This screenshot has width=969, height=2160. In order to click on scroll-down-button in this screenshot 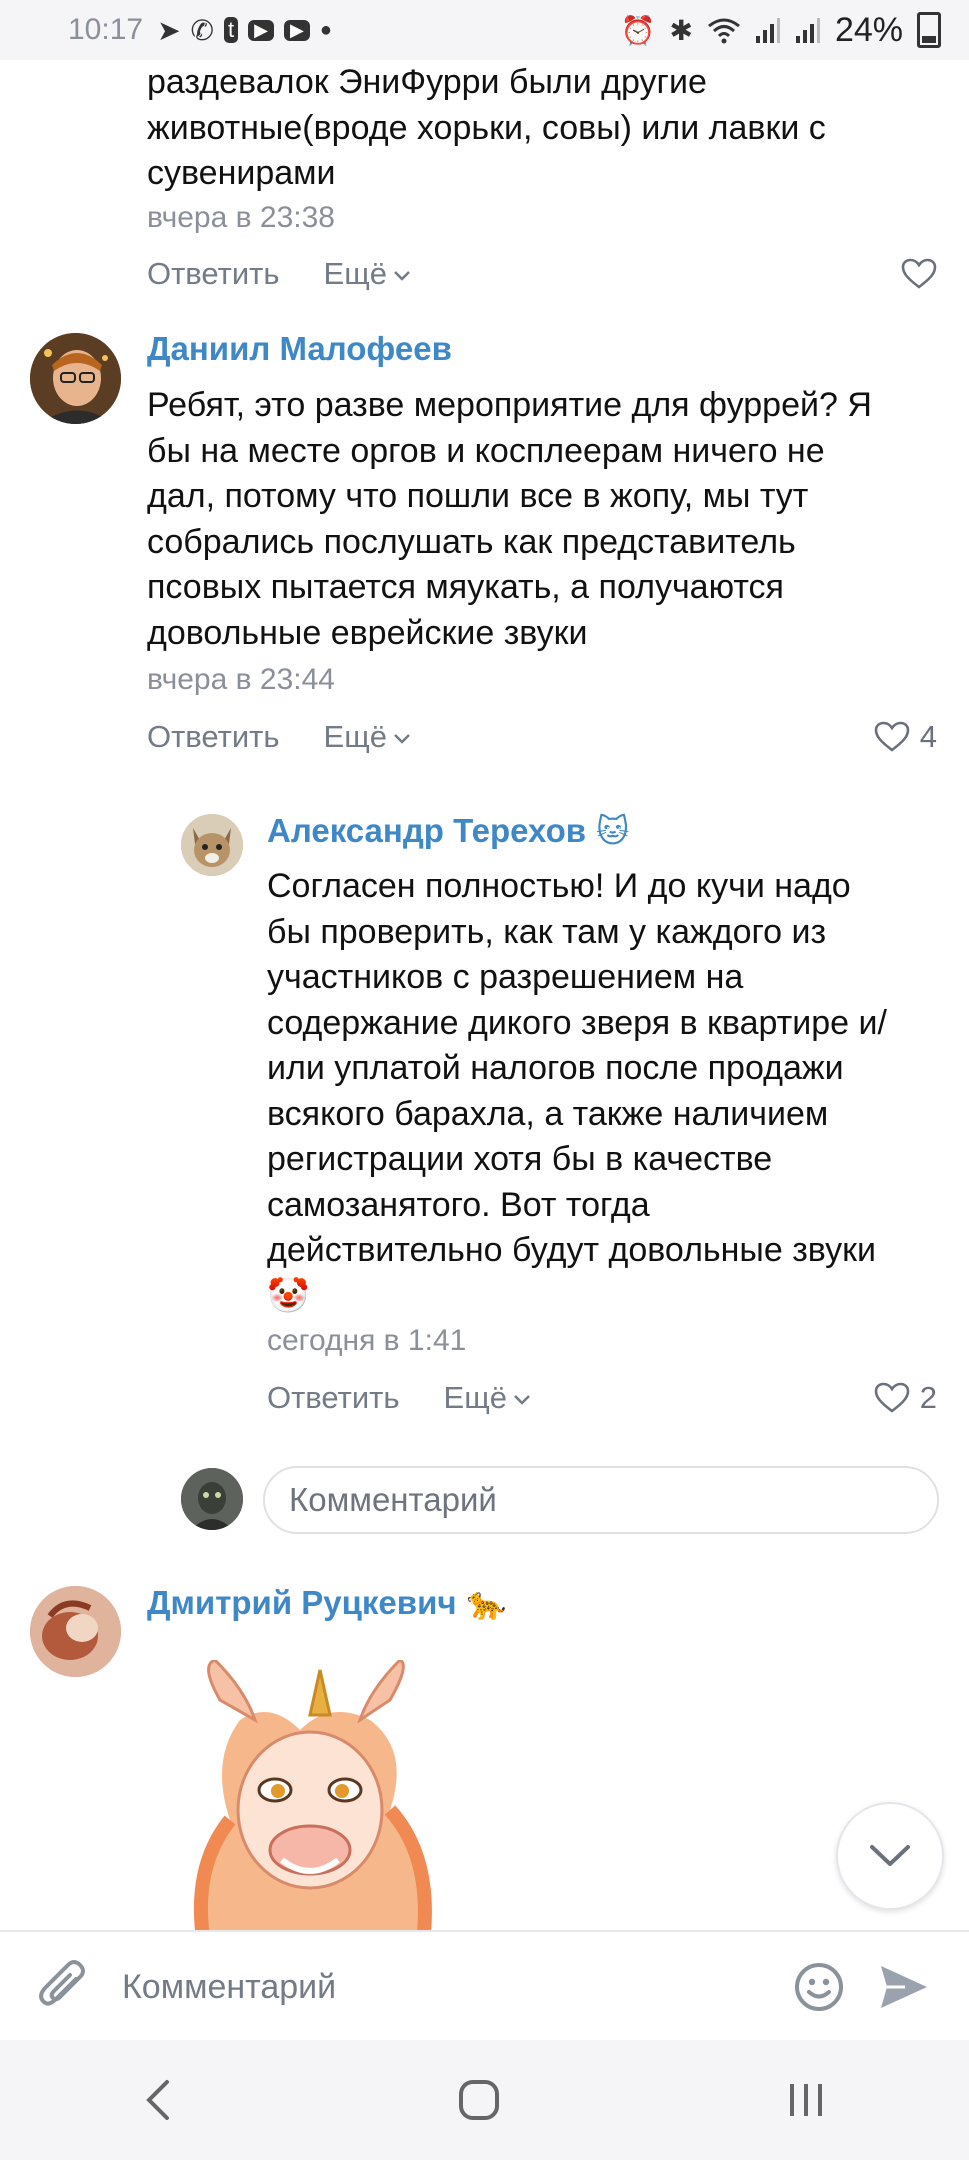, I will do `click(890, 1856)`.